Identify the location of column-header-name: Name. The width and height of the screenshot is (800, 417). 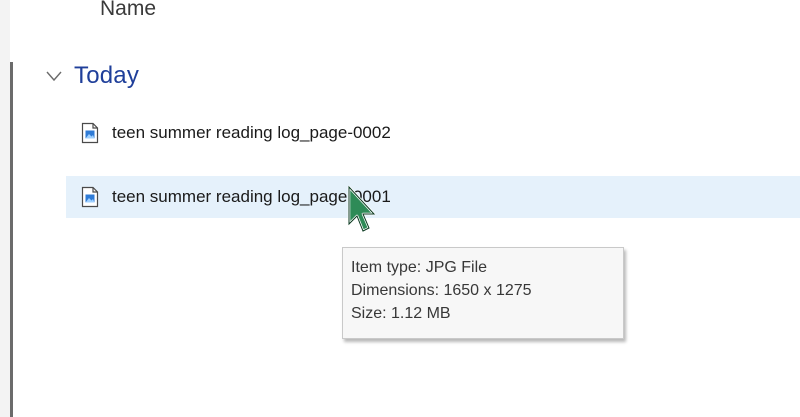
(128, 11).